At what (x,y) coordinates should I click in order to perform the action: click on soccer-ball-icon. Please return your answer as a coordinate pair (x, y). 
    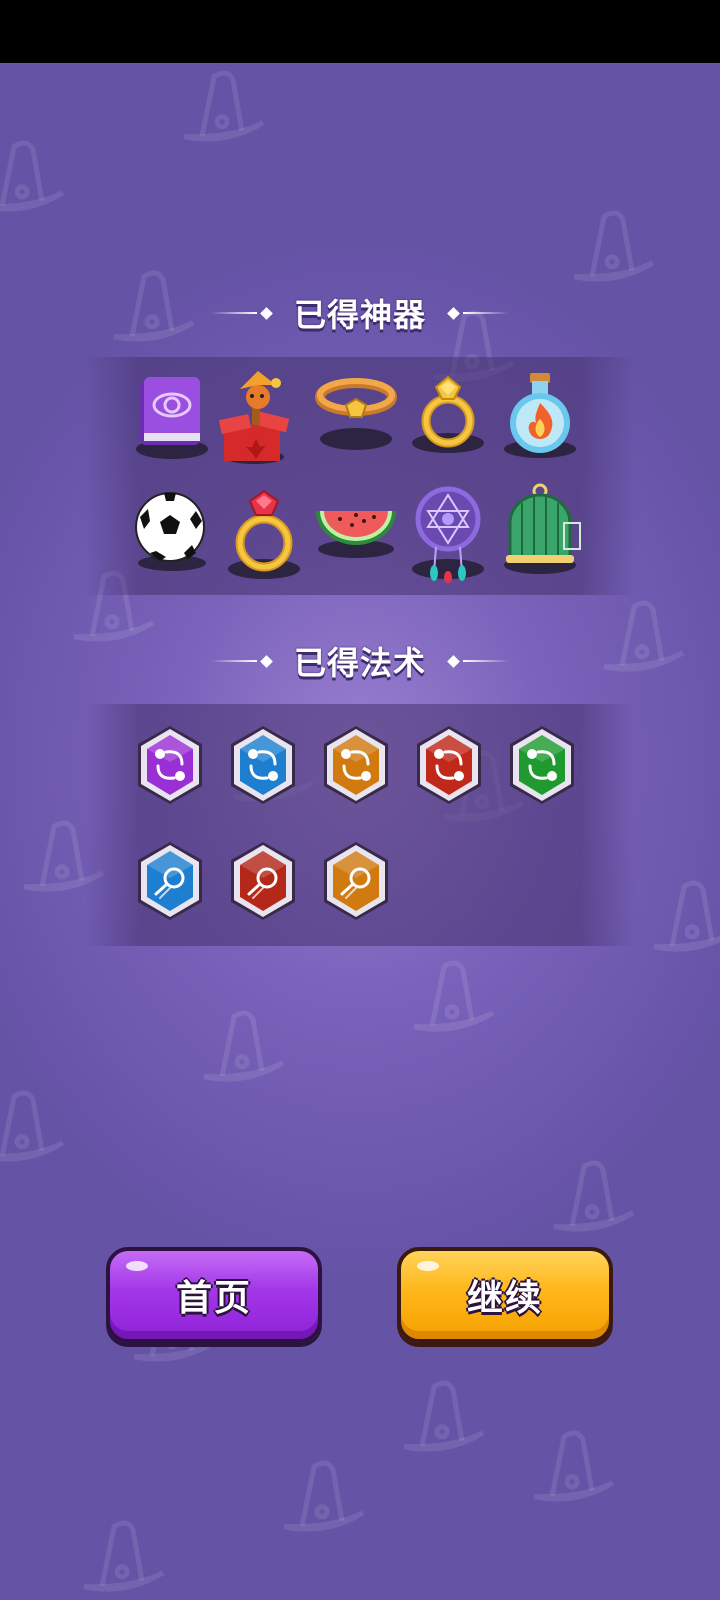
    Looking at the image, I should click on (172, 533).